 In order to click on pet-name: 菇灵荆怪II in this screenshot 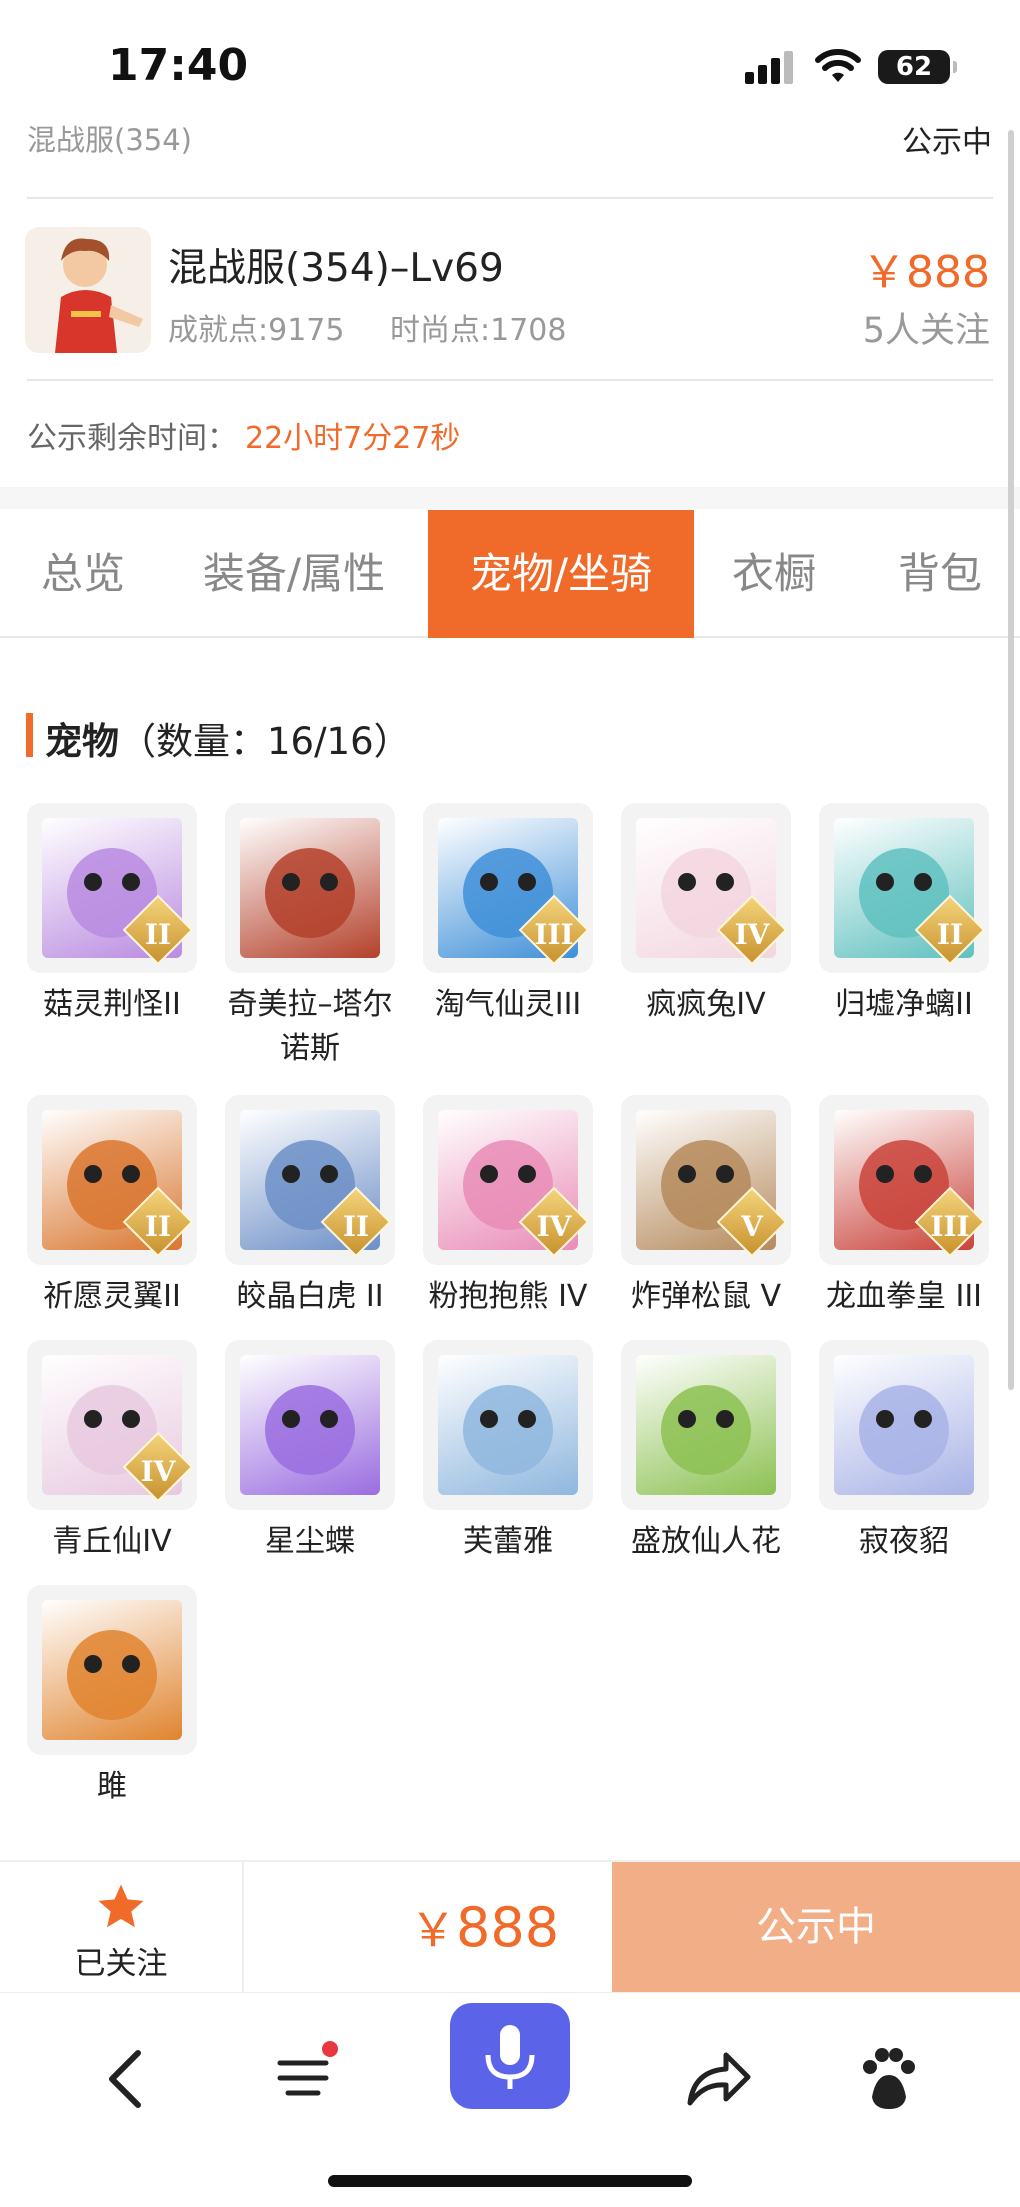, I will do `click(112, 1004)`.